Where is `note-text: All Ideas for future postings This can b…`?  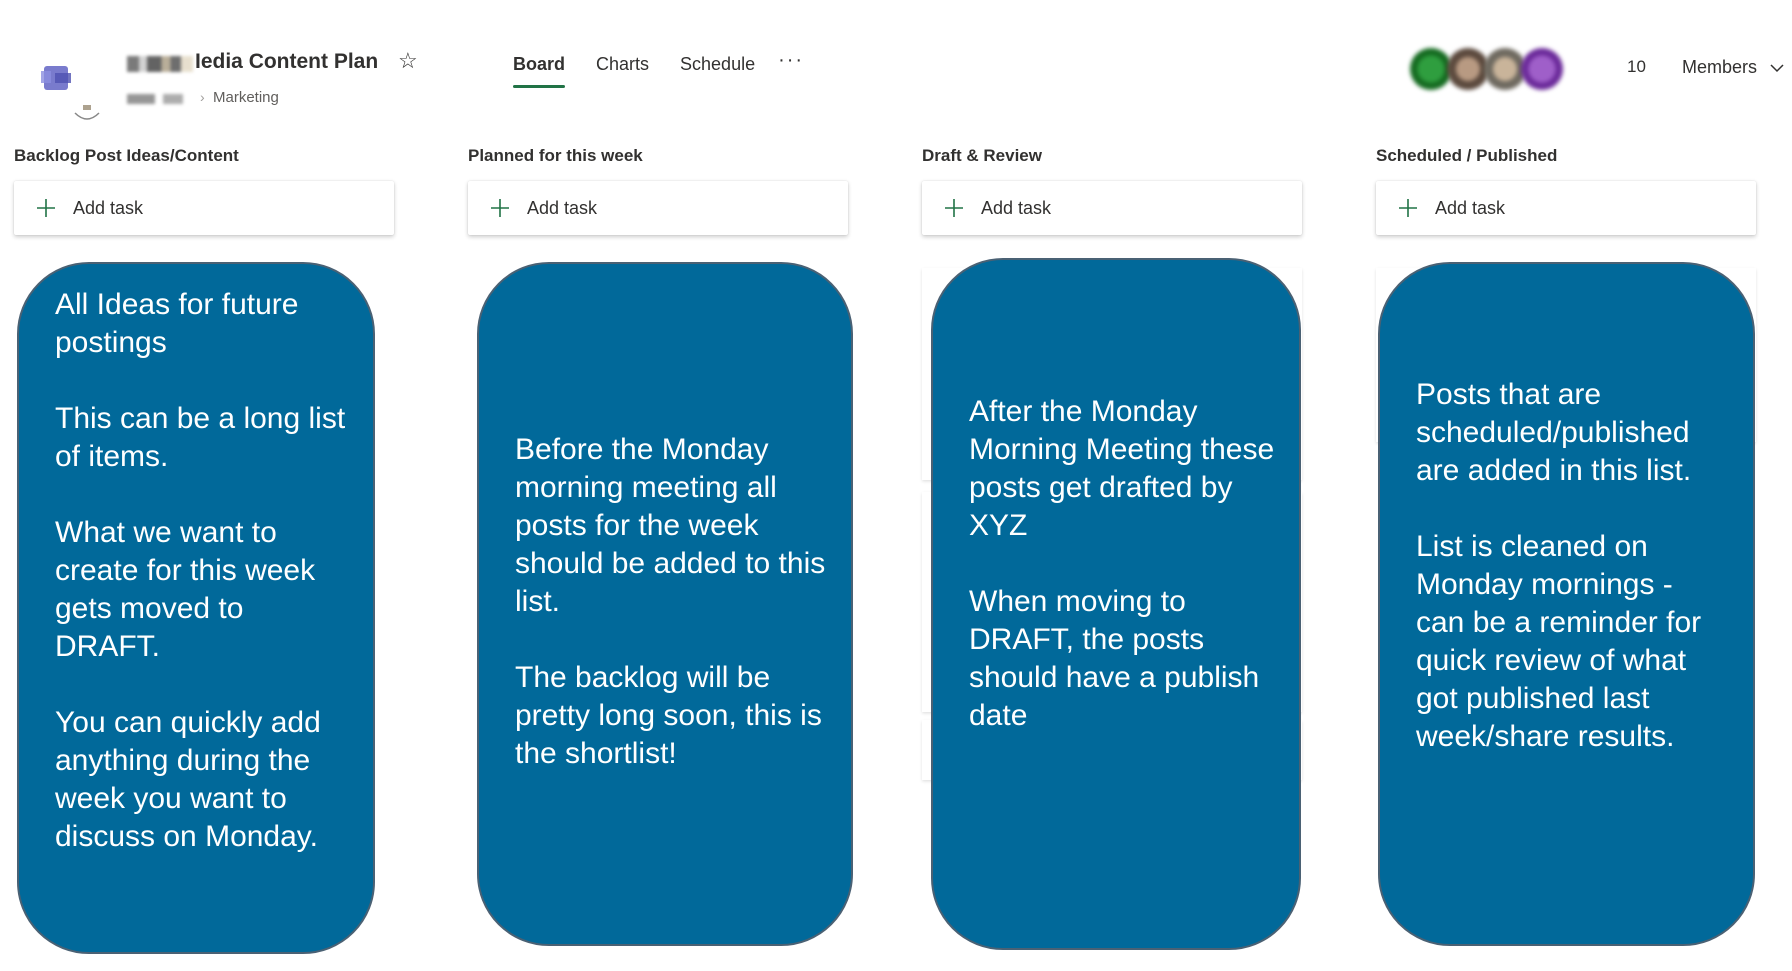
note-text: All Ideas for future postings This can b… is located at coordinates (202, 571).